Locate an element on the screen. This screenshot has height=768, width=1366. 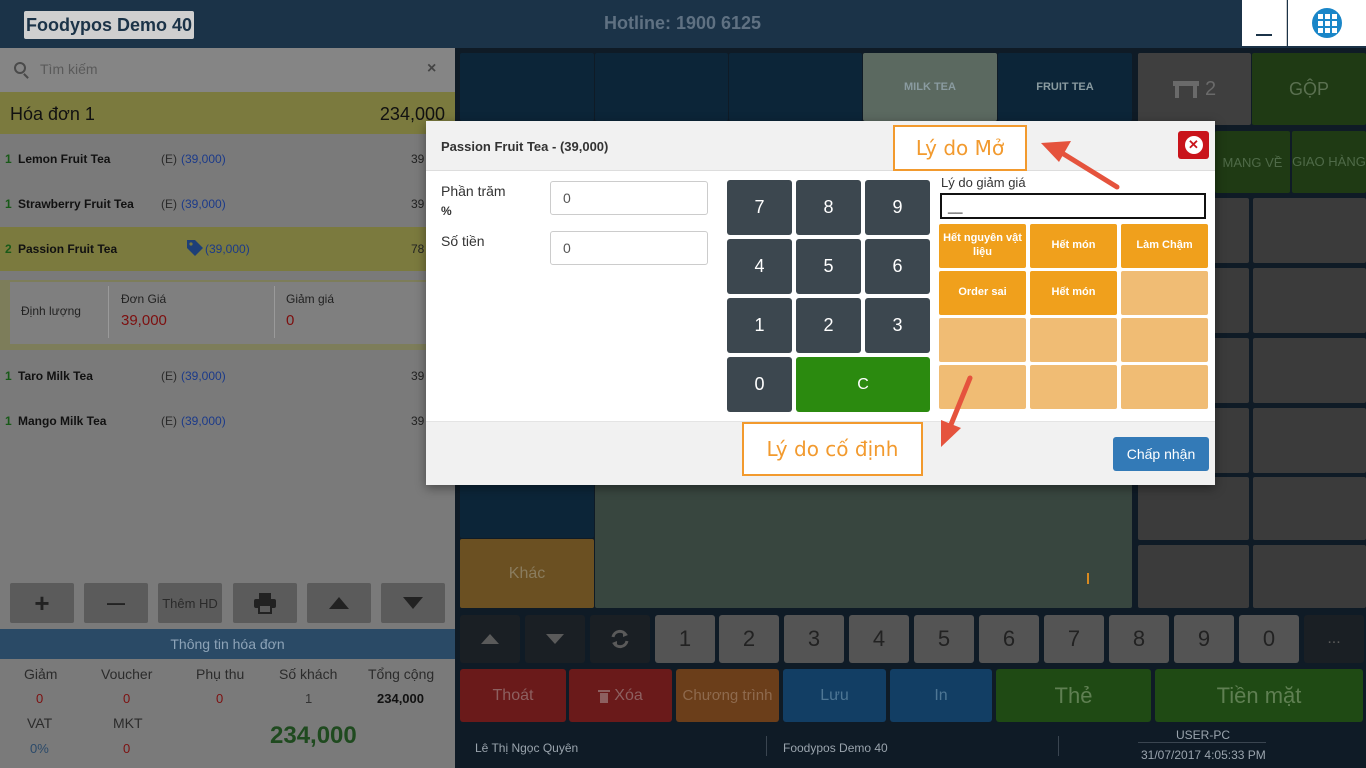
annotation-arrows is located at coordinates (1030, 294).